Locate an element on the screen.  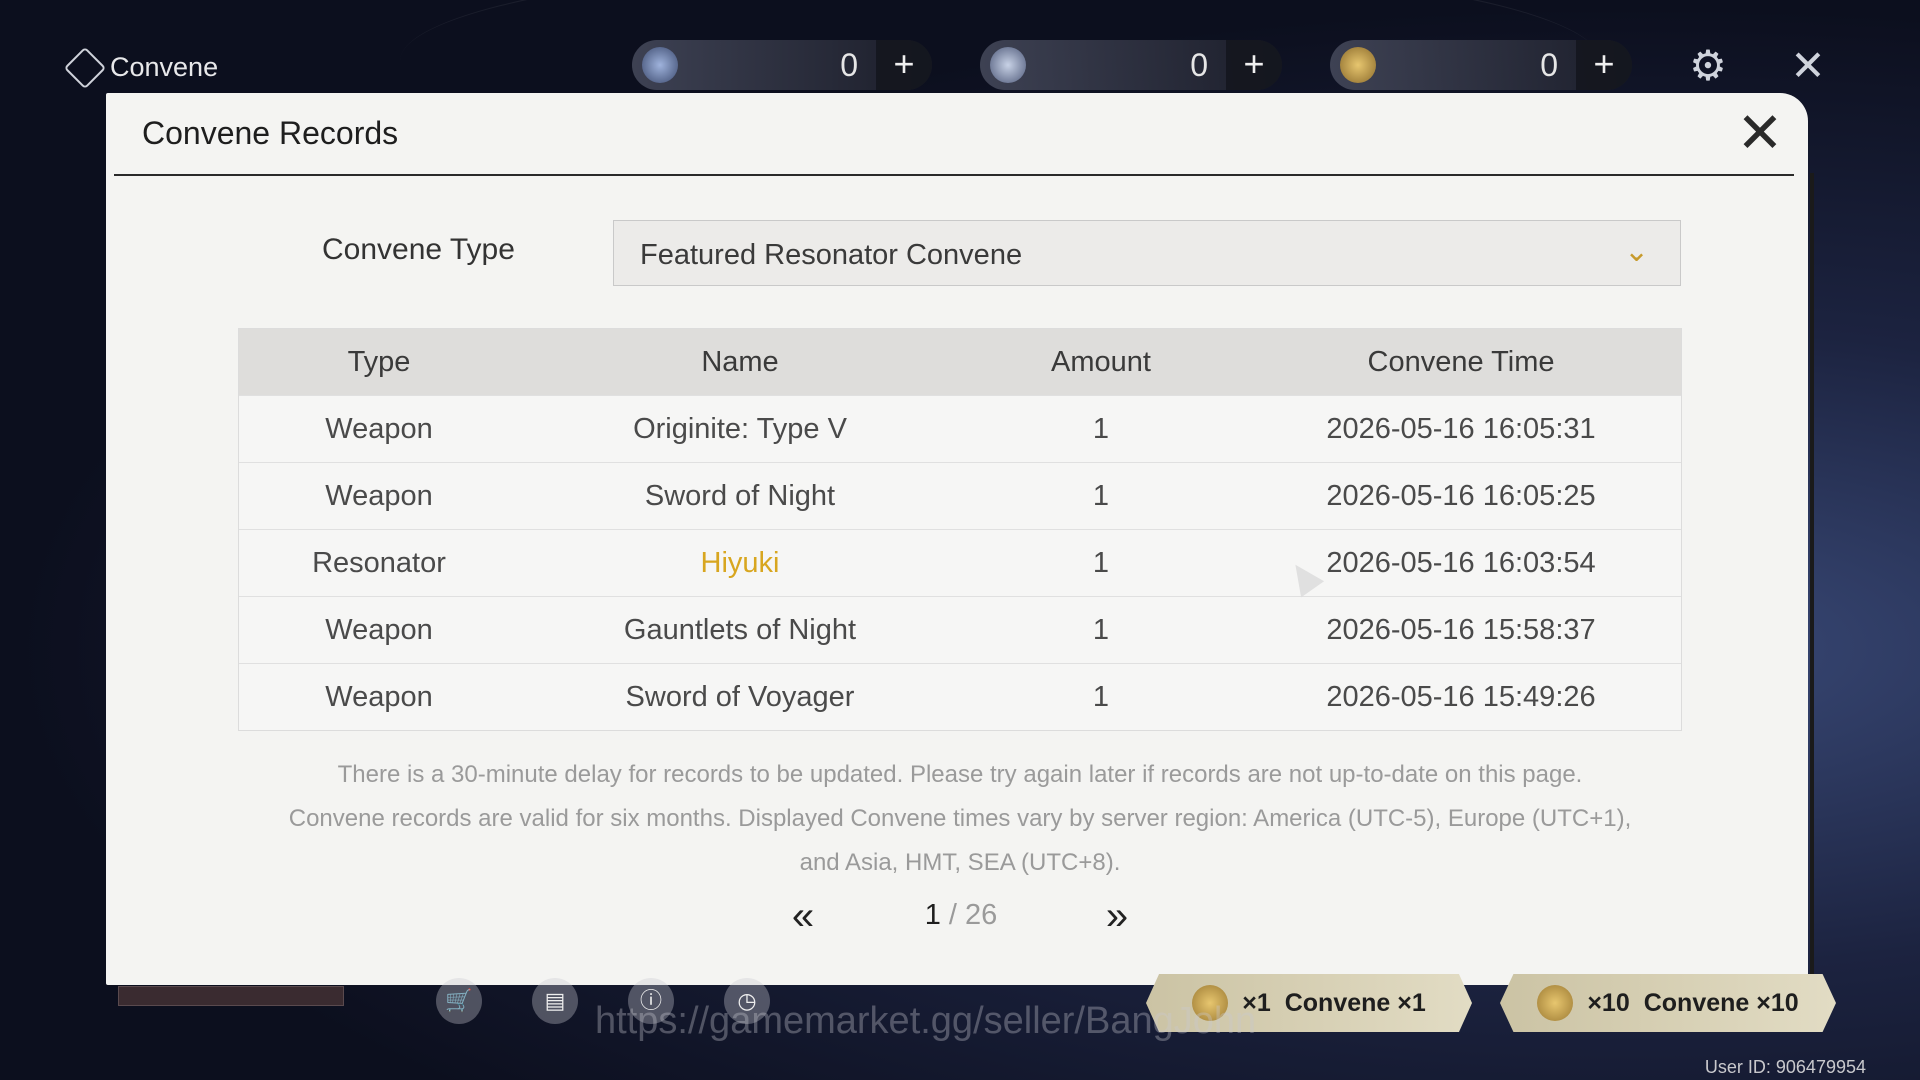
convene-single-label: Convene ×1 is located at coordinates (1355, 1002).